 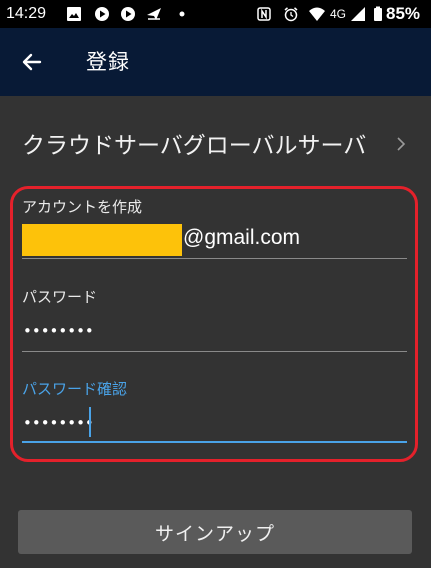 I want to click on signup-button-label: サインアップ, so click(x=214, y=533).